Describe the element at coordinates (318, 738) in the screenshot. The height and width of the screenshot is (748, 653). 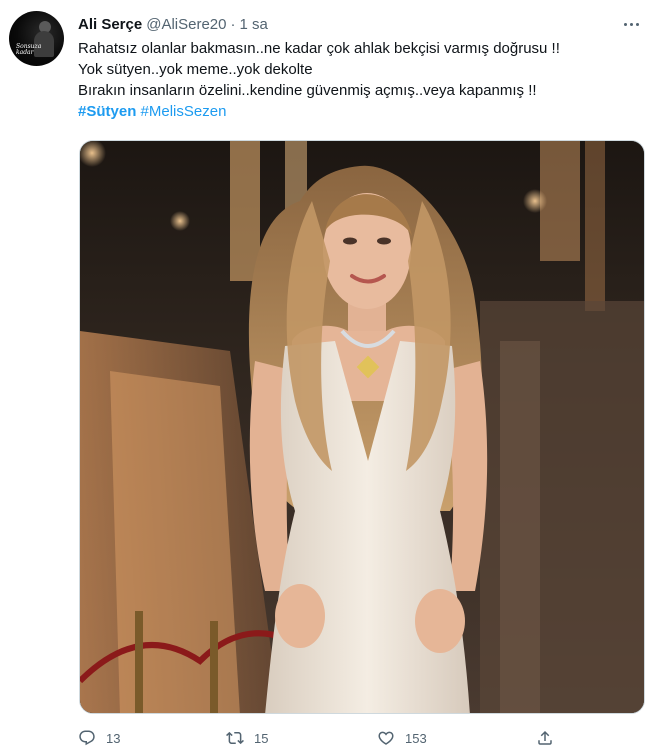
I see `action-bar: 13 15 153` at that location.